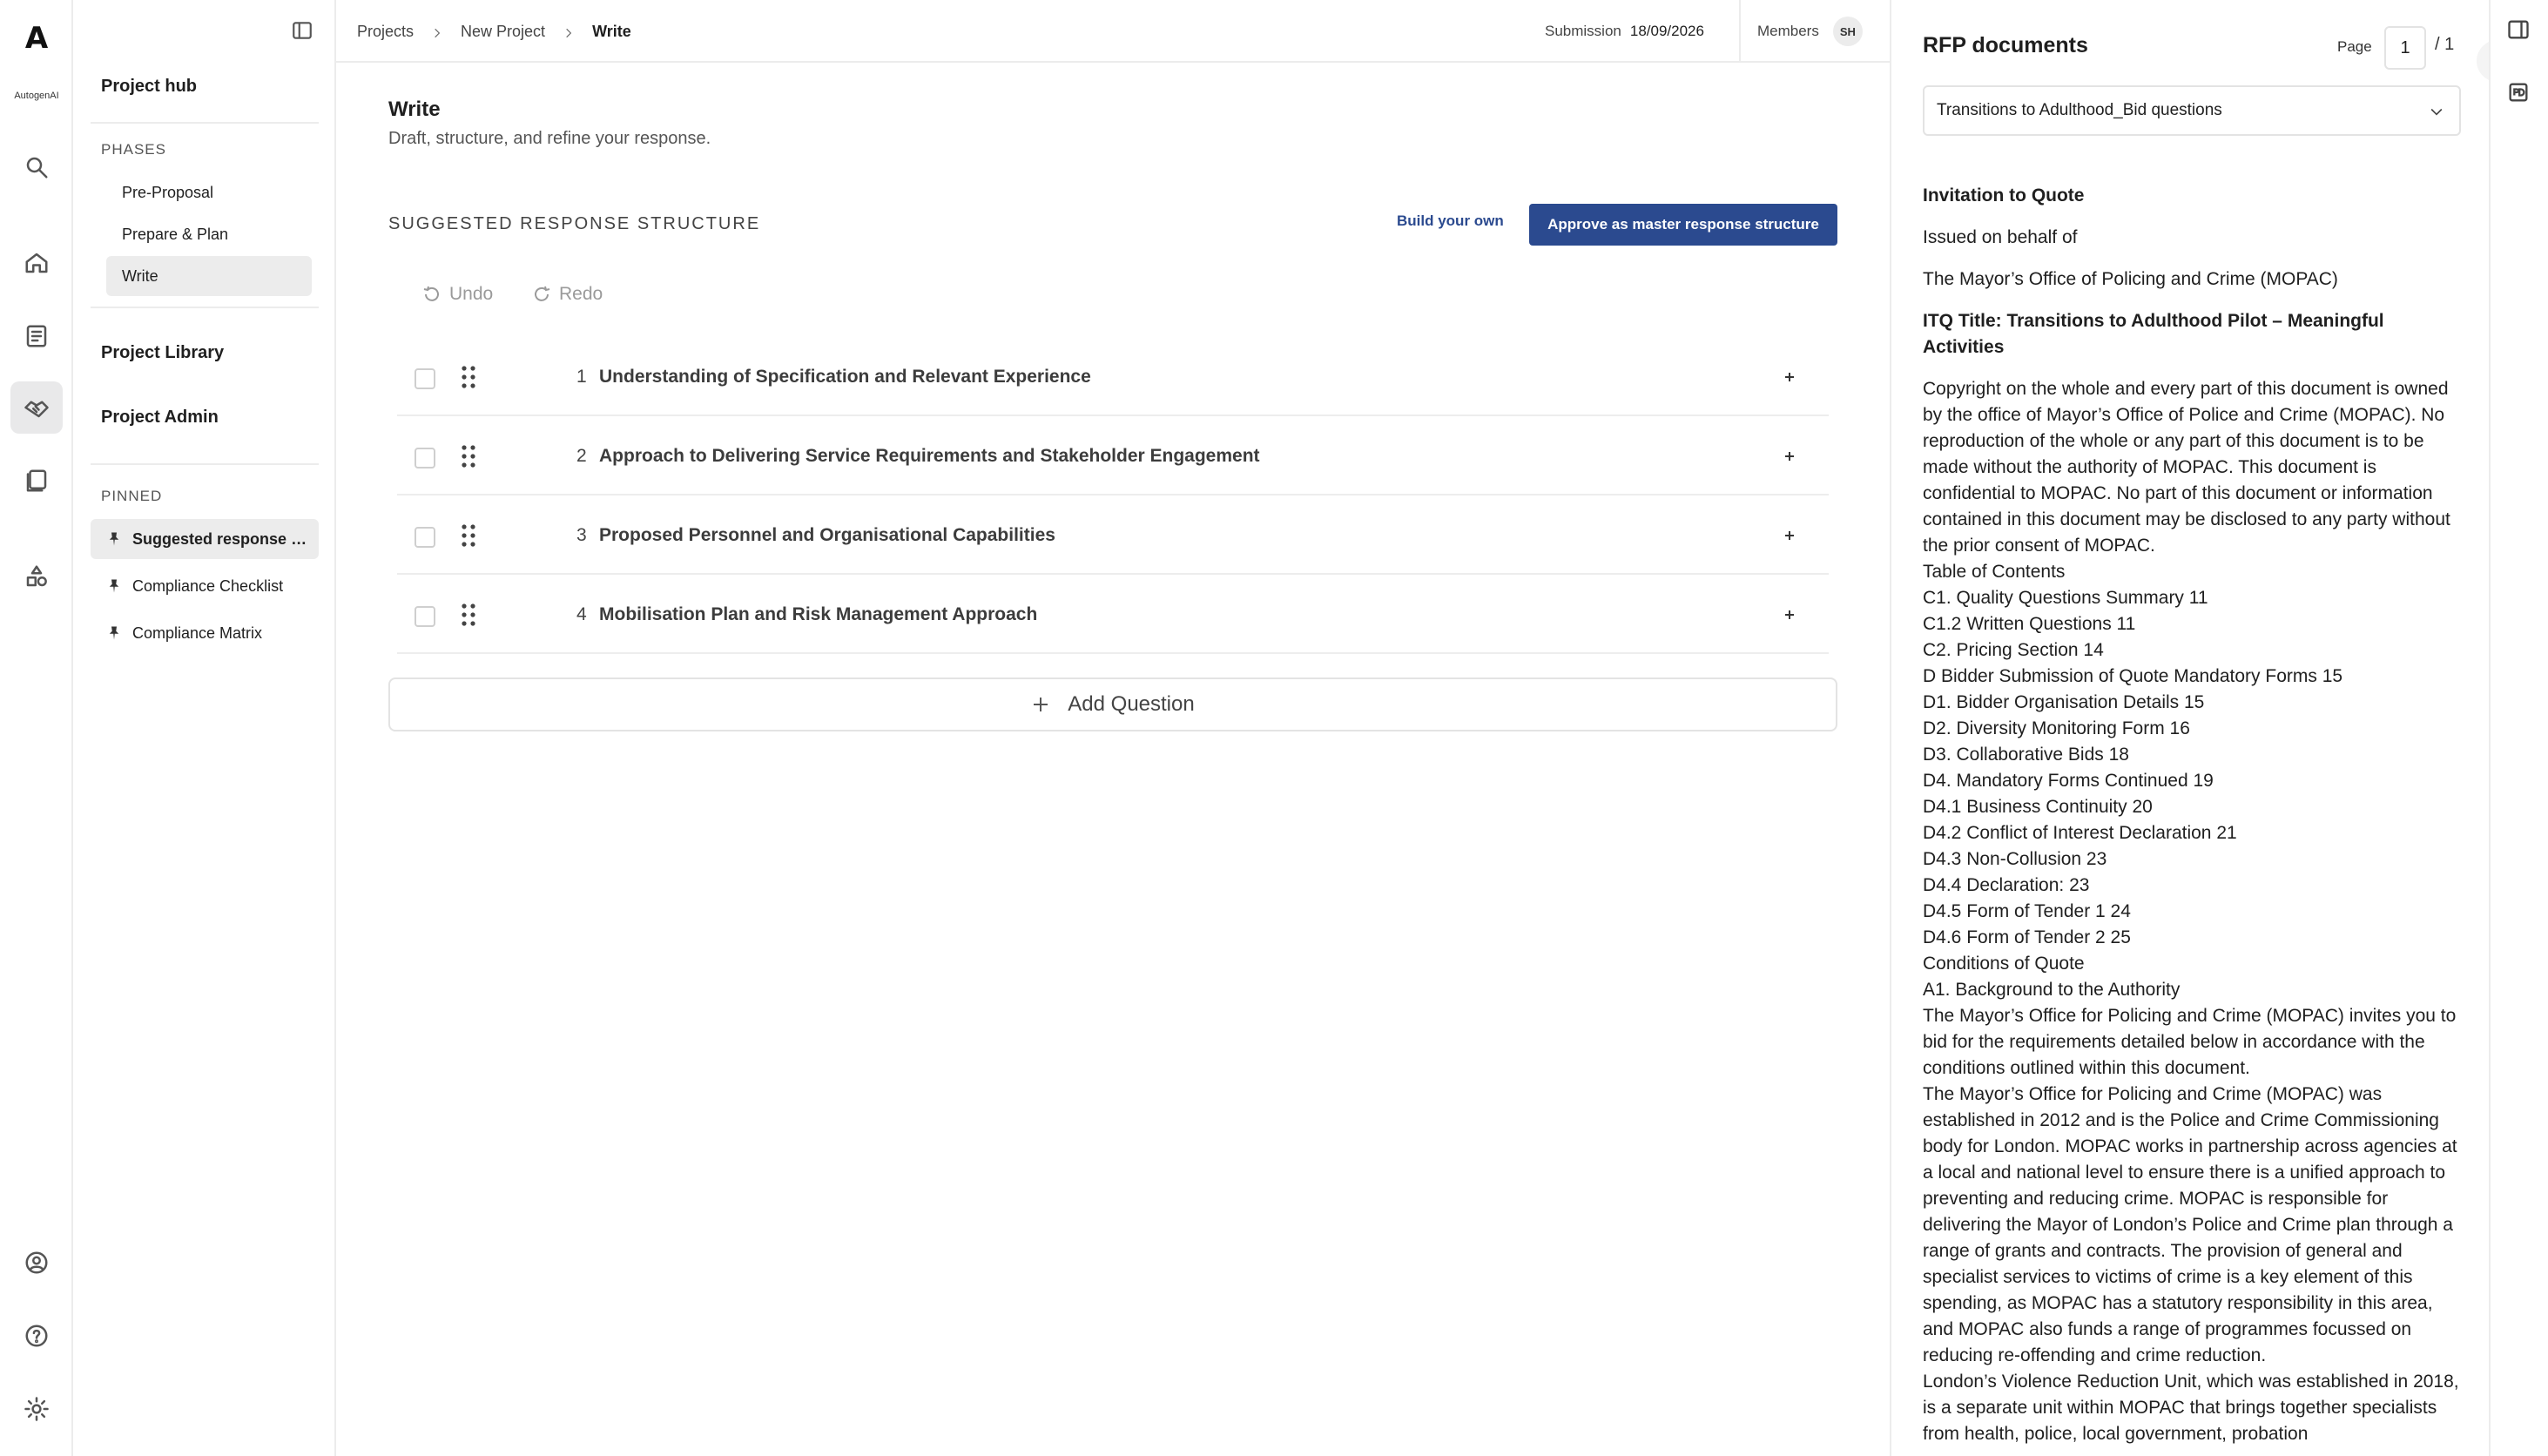 The height and width of the screenshot is (1456, 2548). I want to click on doc-line: D2. Diversity Monitoring Form 16, so click(2056, 728).